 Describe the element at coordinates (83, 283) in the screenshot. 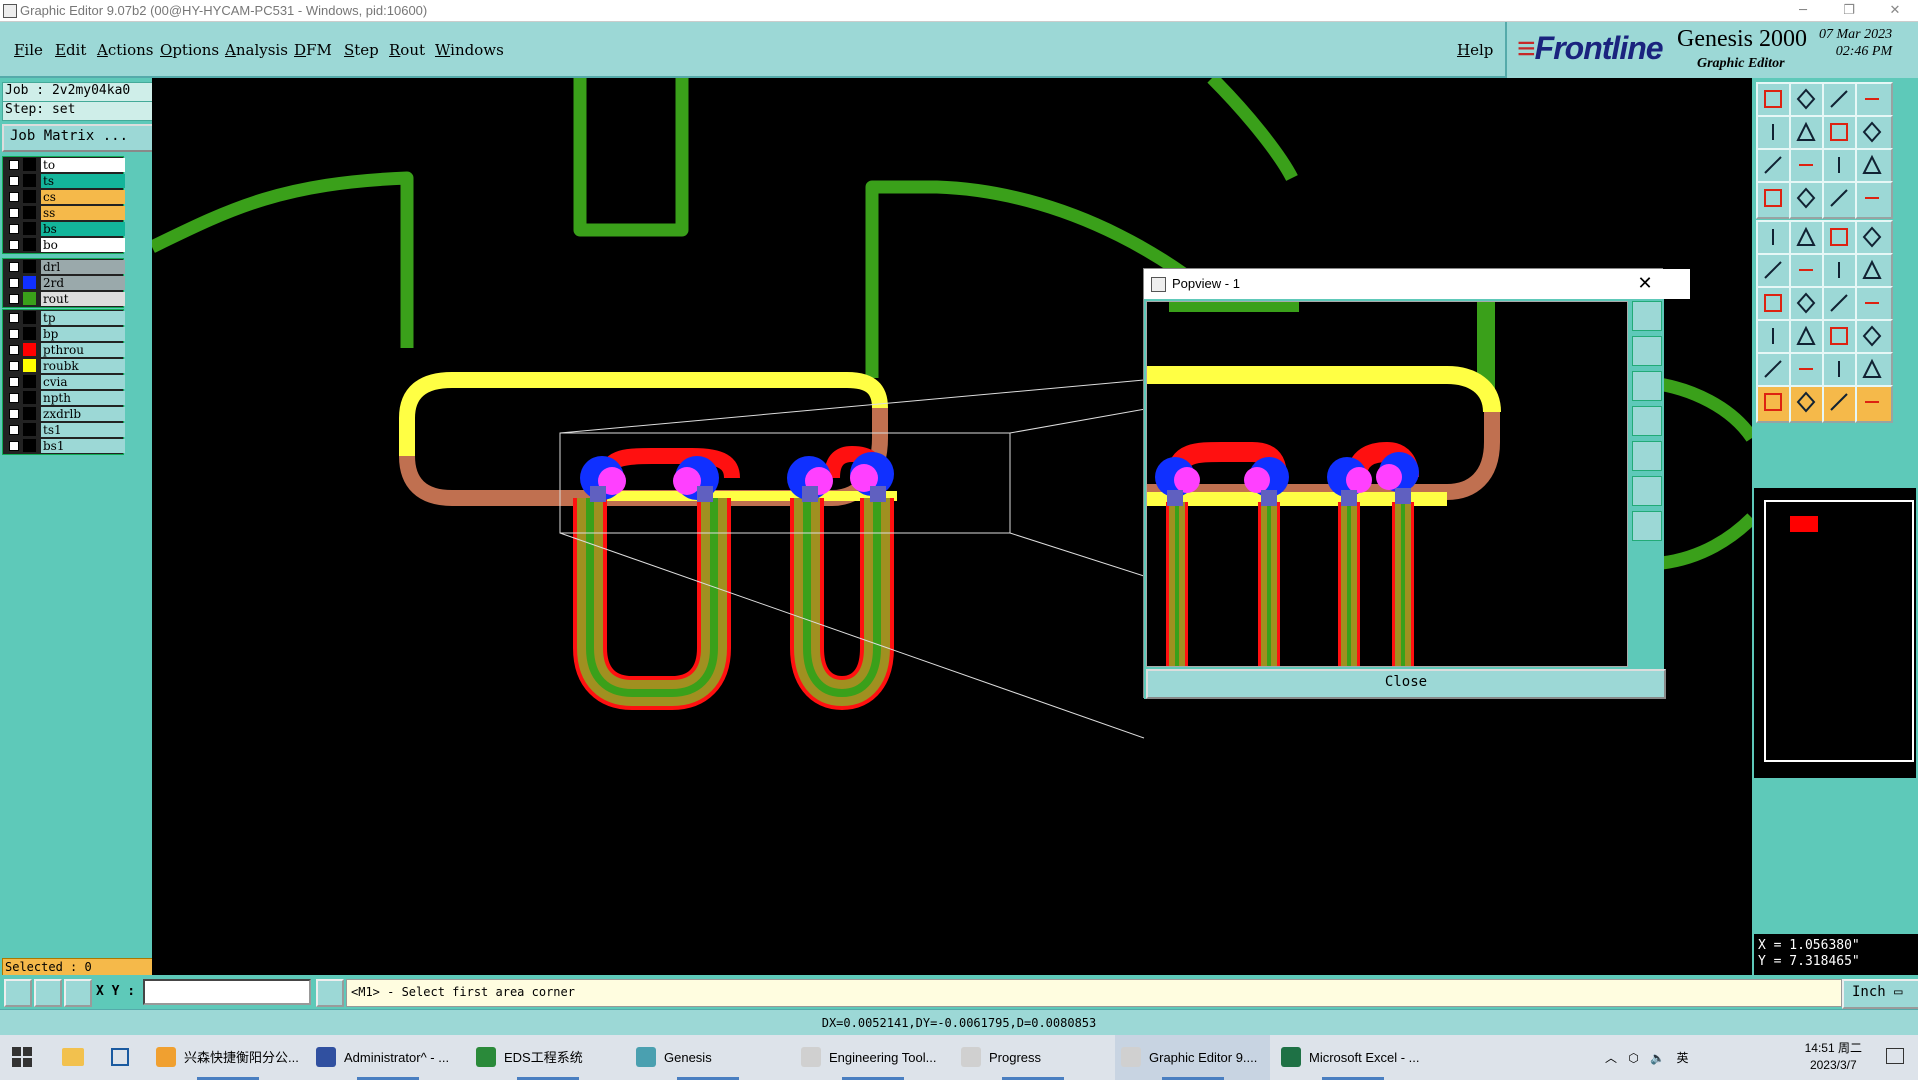

I see `layer-name: 2rd` at that location.